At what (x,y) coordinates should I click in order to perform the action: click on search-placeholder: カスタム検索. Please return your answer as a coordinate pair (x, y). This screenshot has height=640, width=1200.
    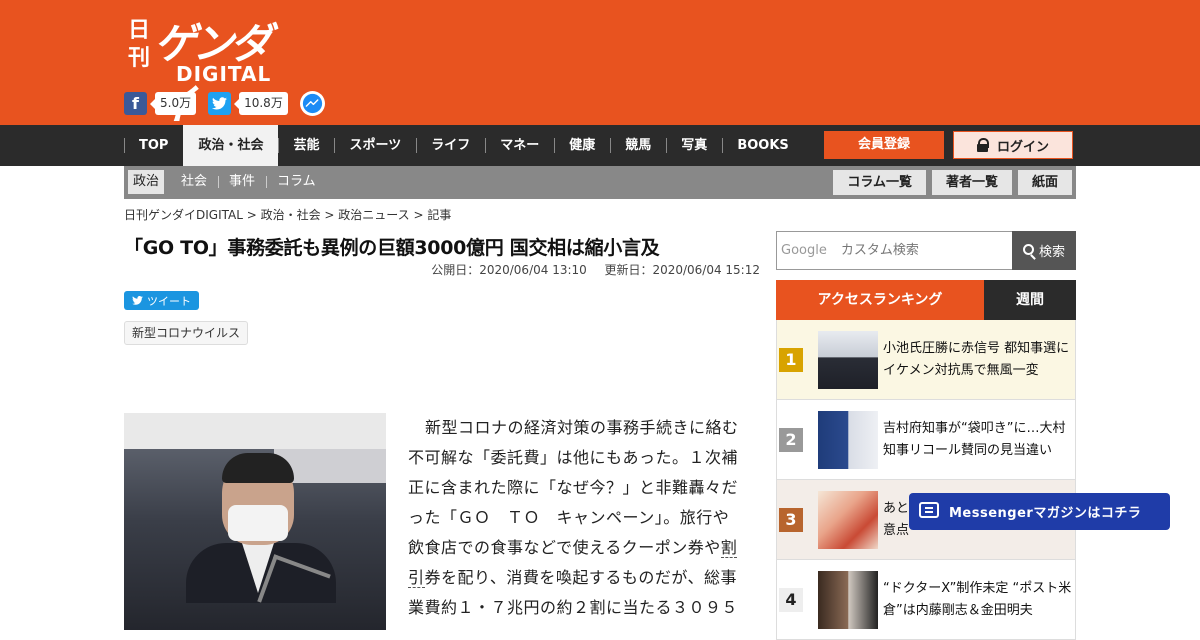
    Looking at the image, I should click on (879, 250).